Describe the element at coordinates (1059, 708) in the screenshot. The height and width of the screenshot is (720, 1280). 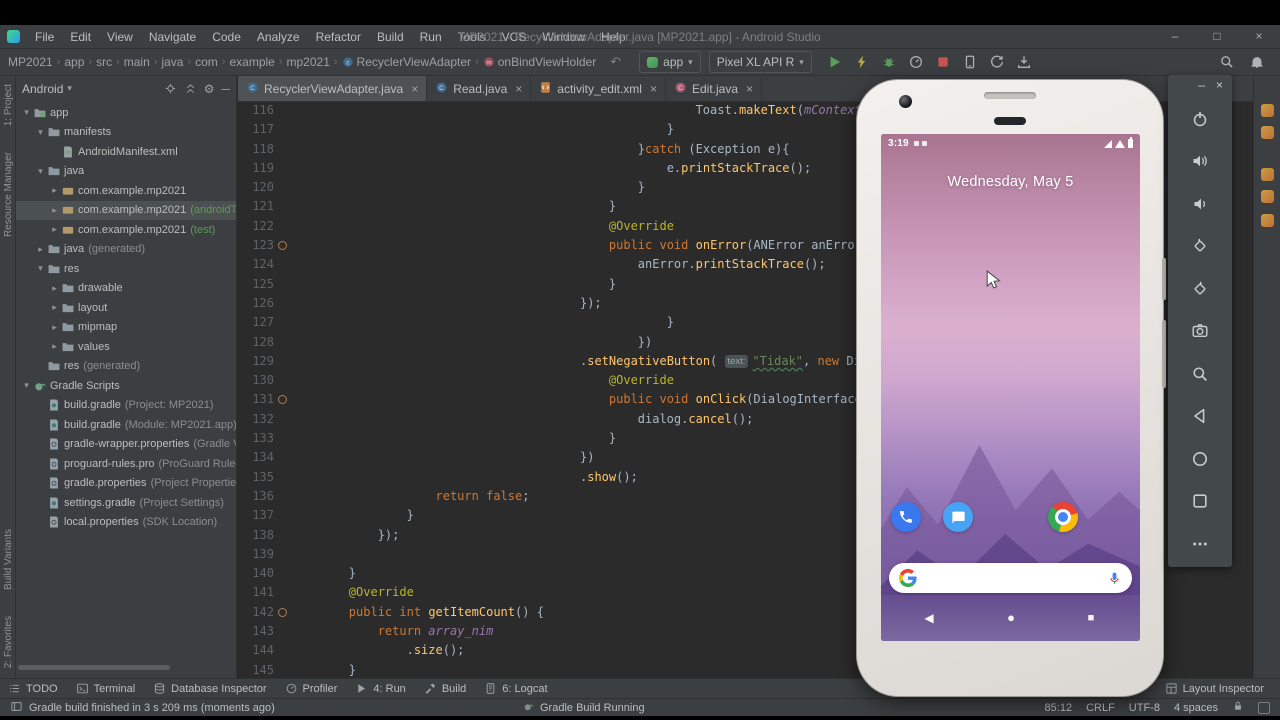
I see `caret-position: 85:12` at that location.